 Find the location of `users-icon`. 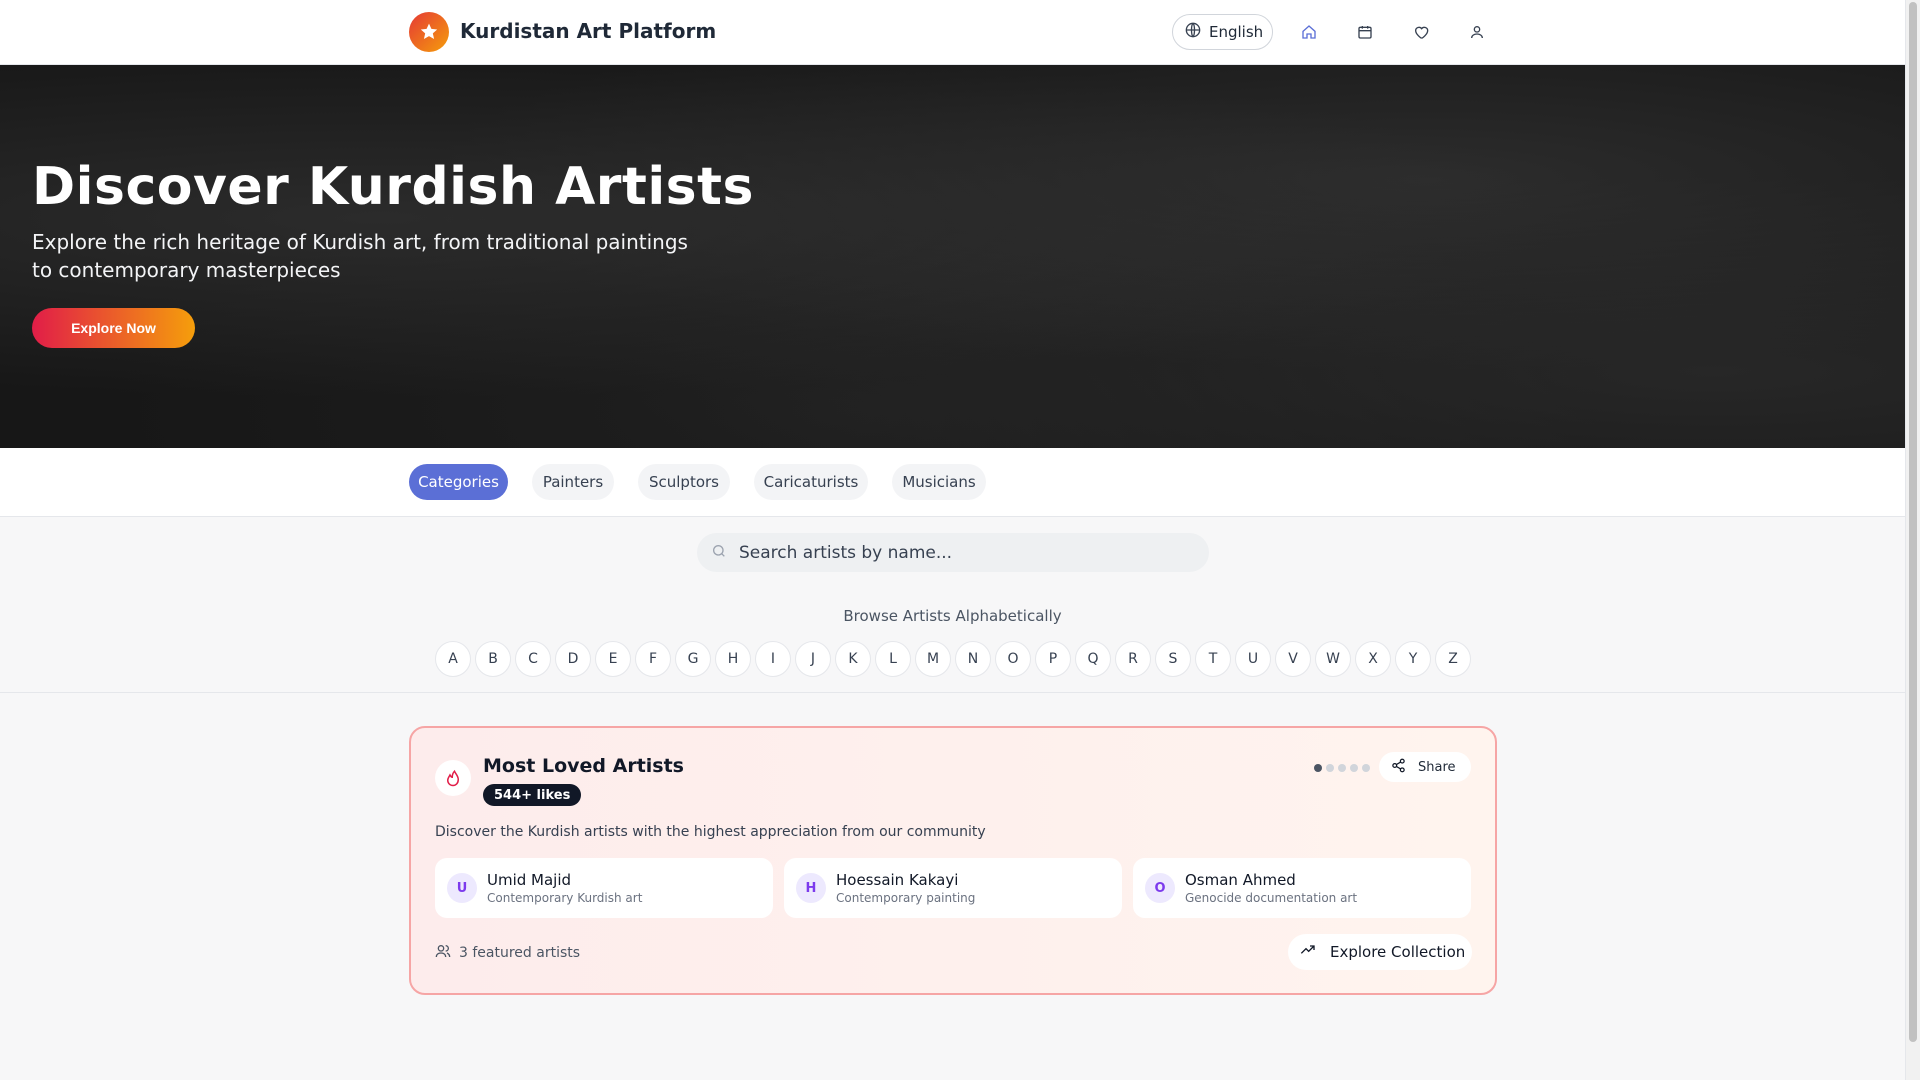

users-icon is located at coordinates (443, 953).